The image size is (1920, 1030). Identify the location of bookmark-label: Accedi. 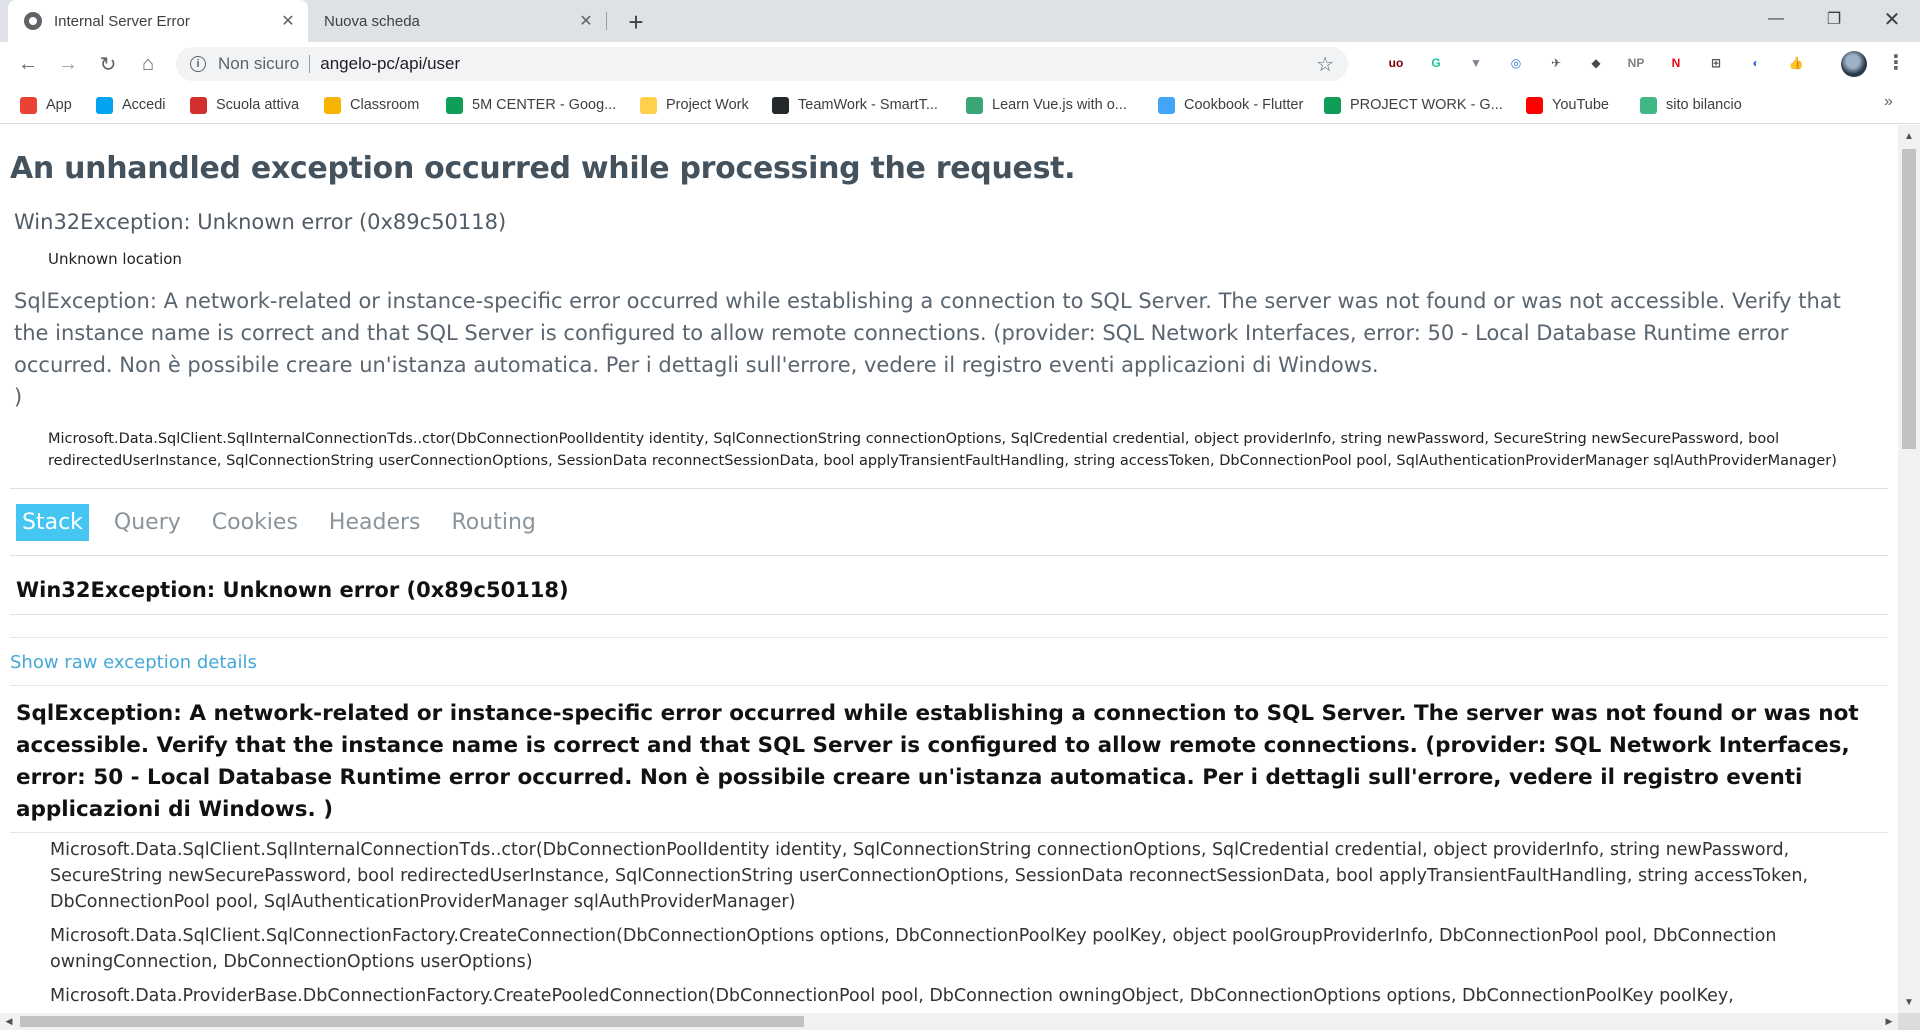
(144, 105).